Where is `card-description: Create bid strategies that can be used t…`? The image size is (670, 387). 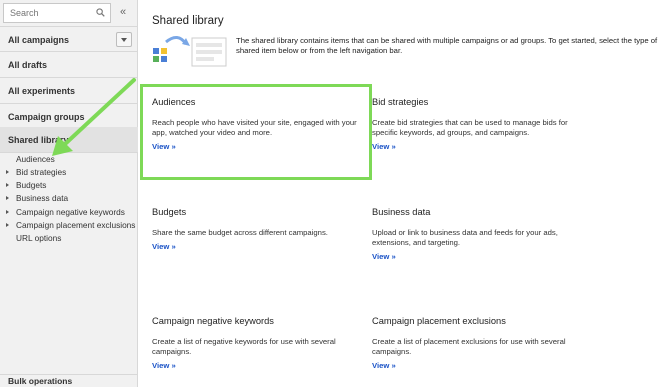
card-description: Create bid strategies that can be used t… is located at coordinates (470, 127).